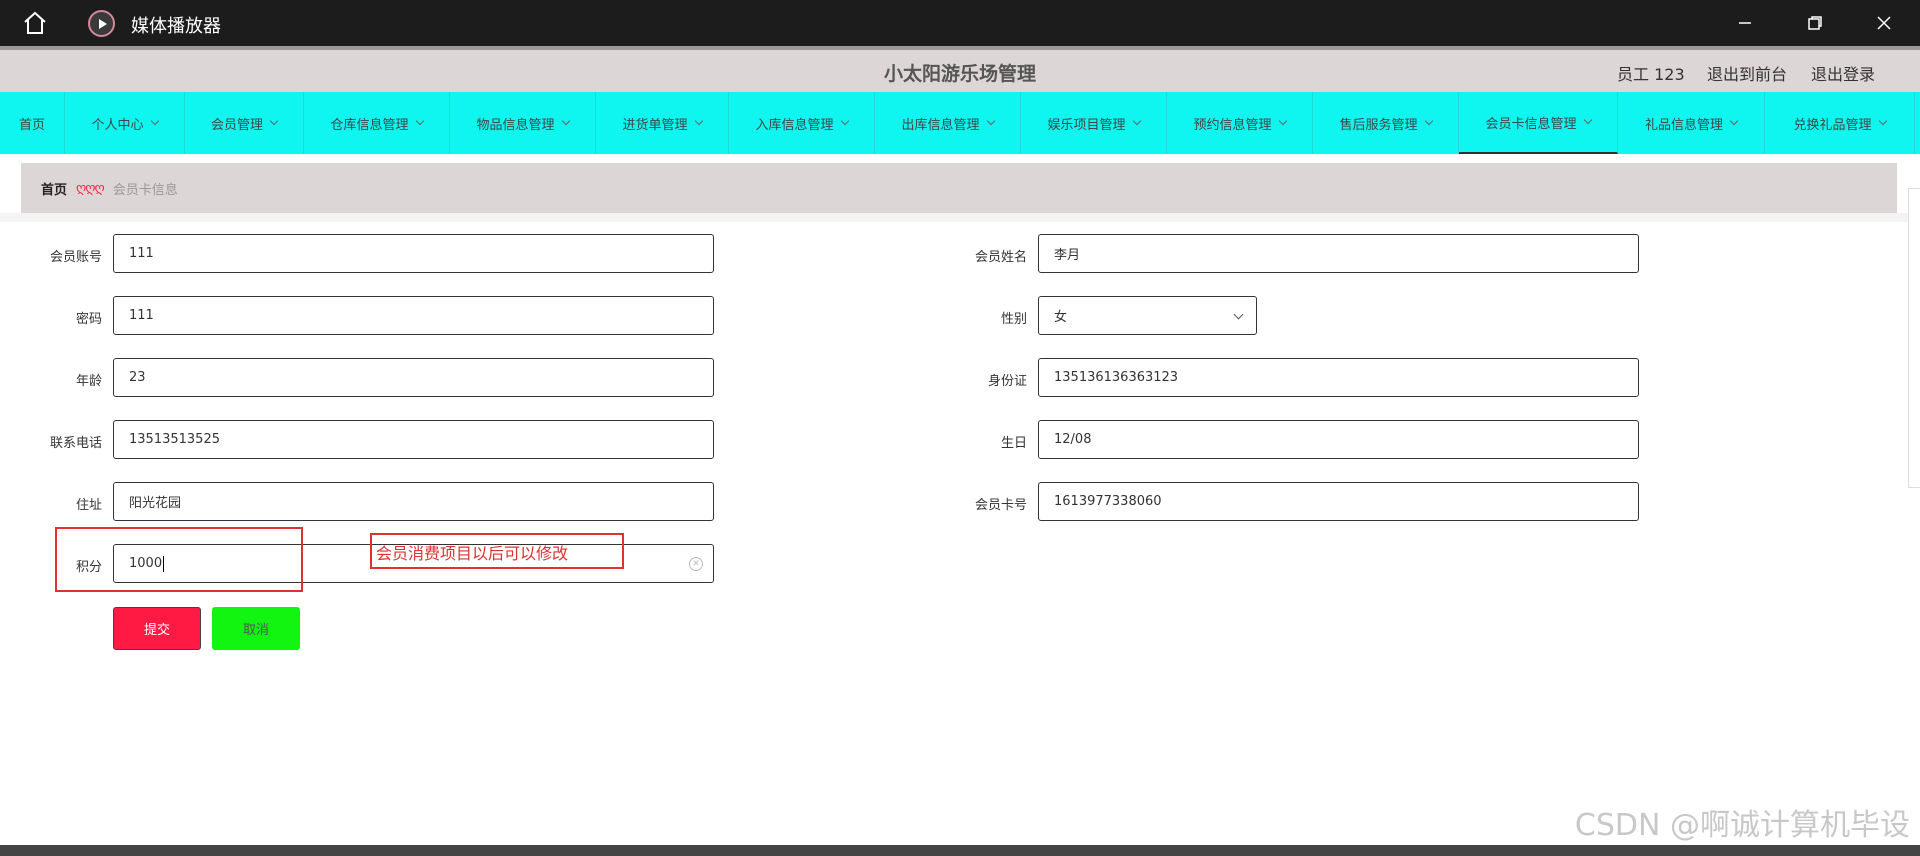 The height and width of the screenshot is (856, 1920). I want to click on nav-label: 礼品信息管理, so click(1683, 125).